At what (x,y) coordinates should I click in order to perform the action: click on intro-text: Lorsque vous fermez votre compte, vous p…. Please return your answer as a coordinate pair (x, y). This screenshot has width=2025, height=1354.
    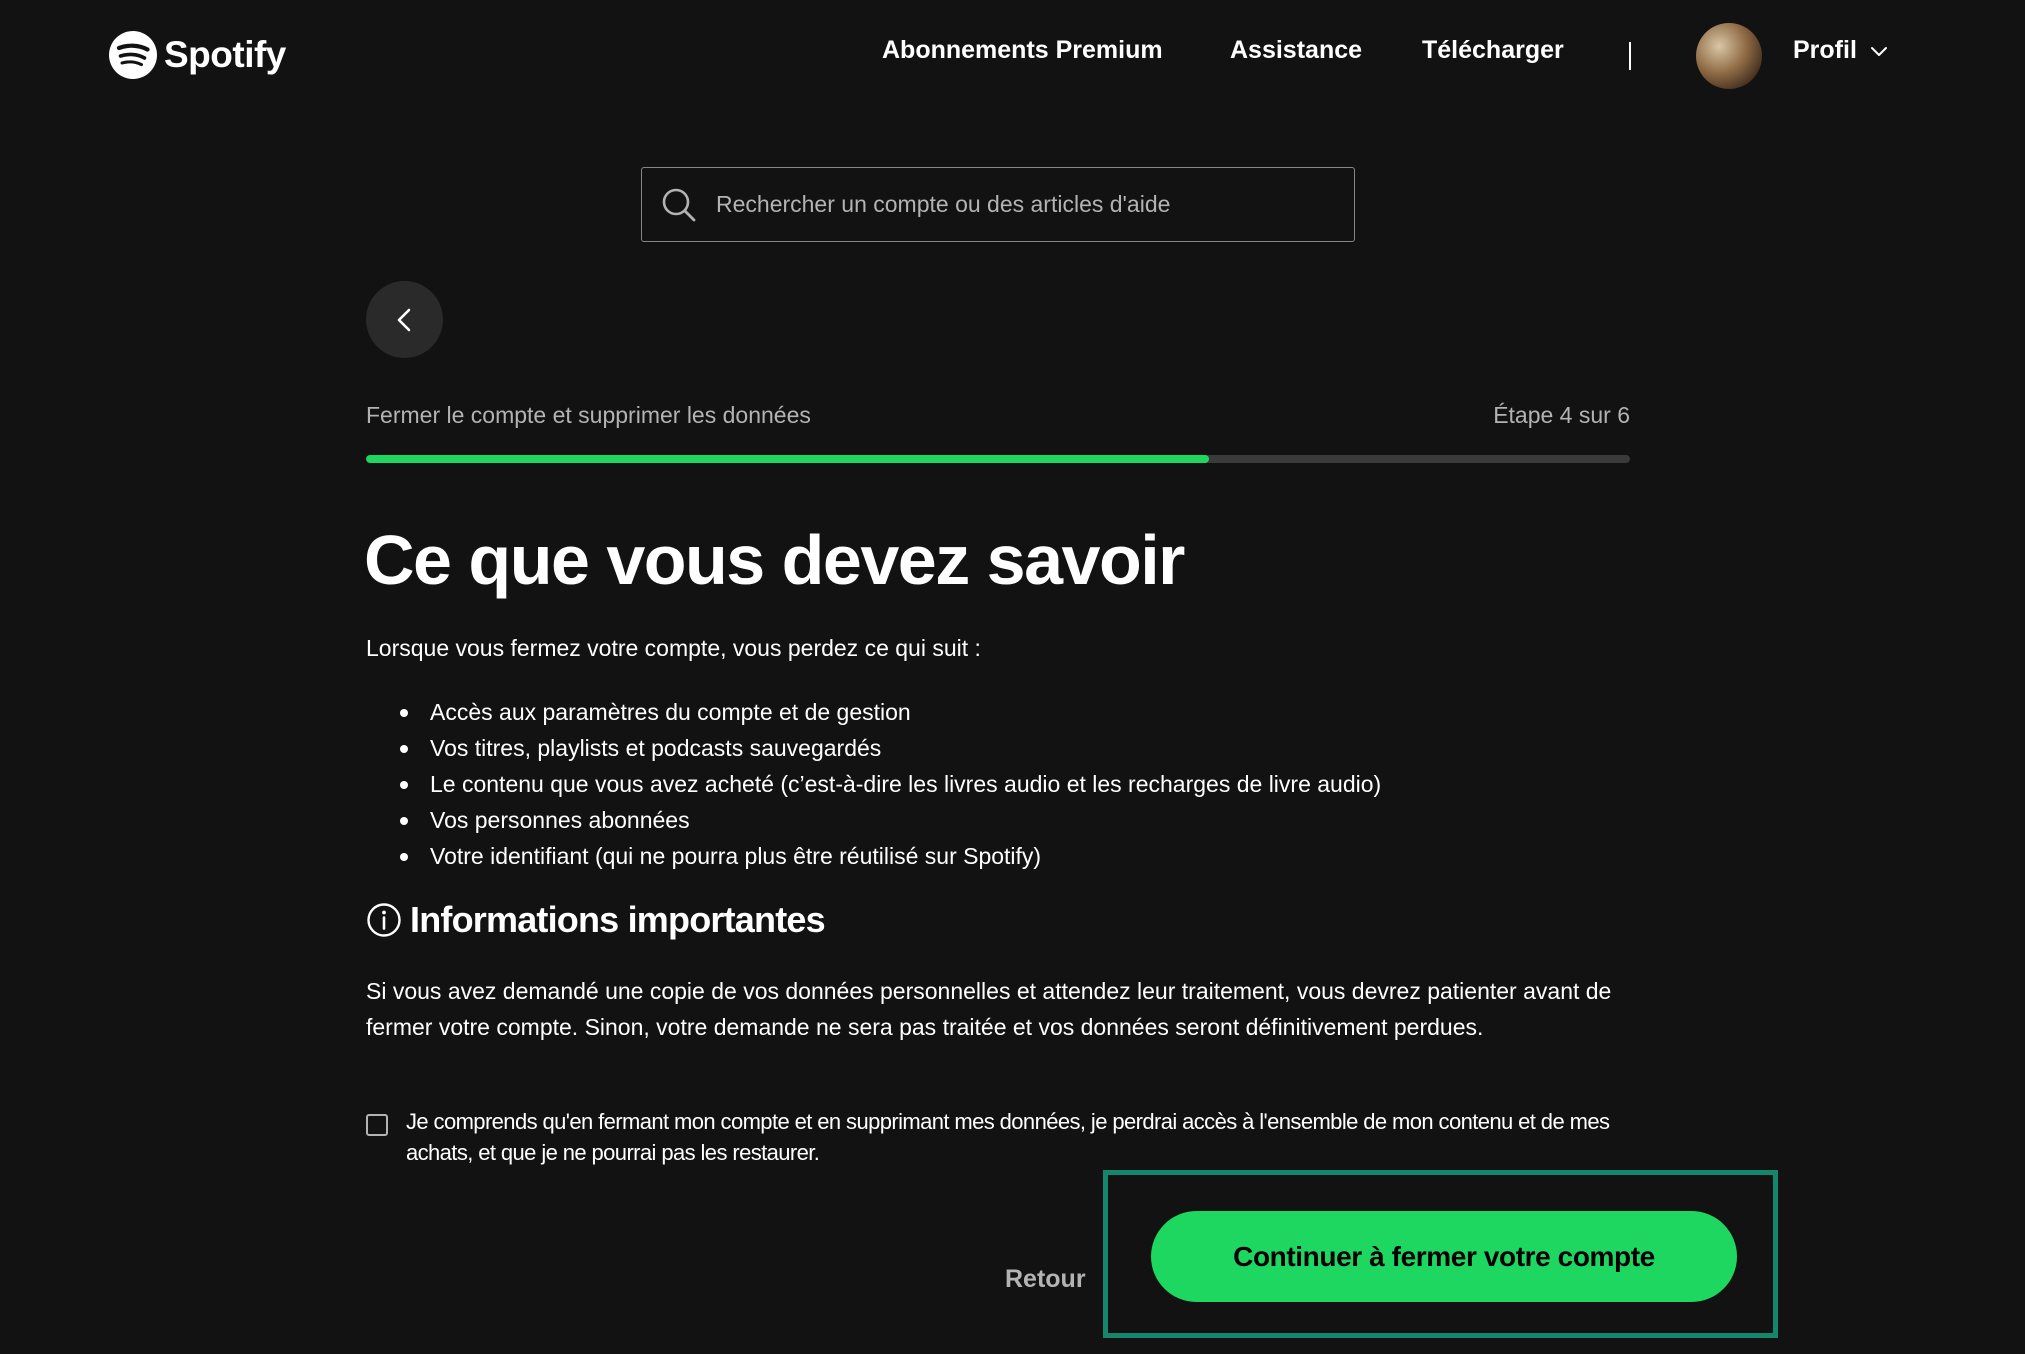
    Looking at the image, I should click on (673, 648).